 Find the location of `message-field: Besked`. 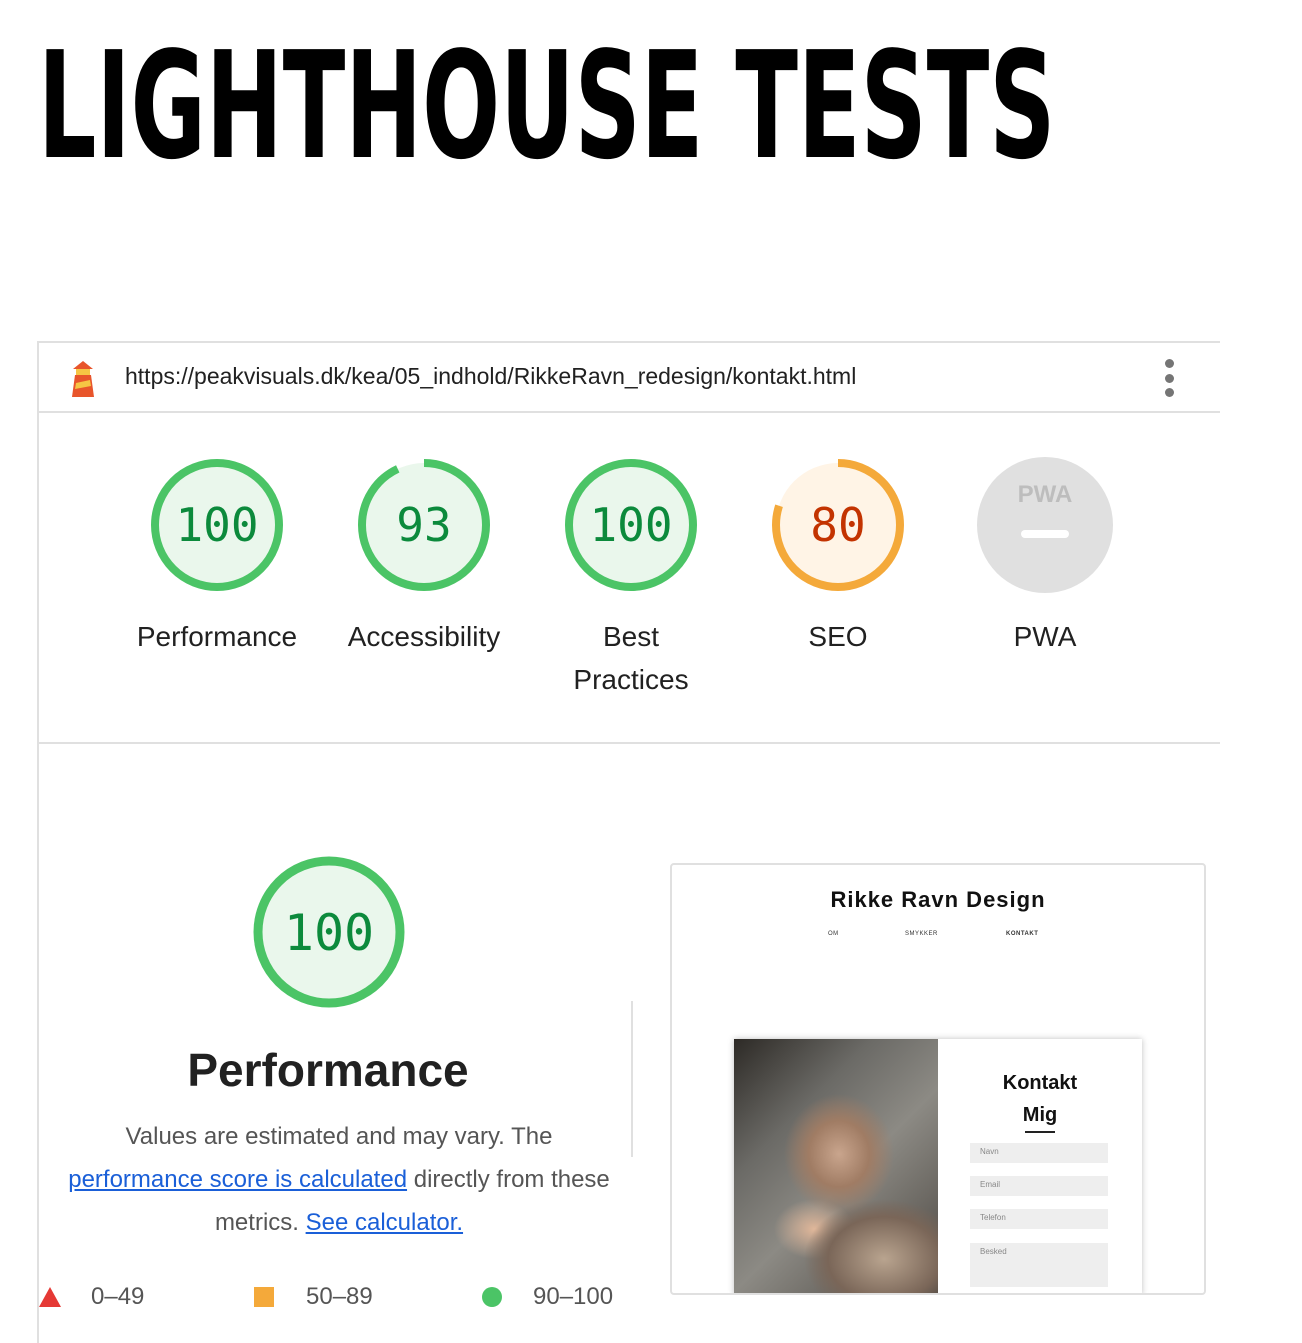

message-field: Besked is located at coordinates (1039, 1265).